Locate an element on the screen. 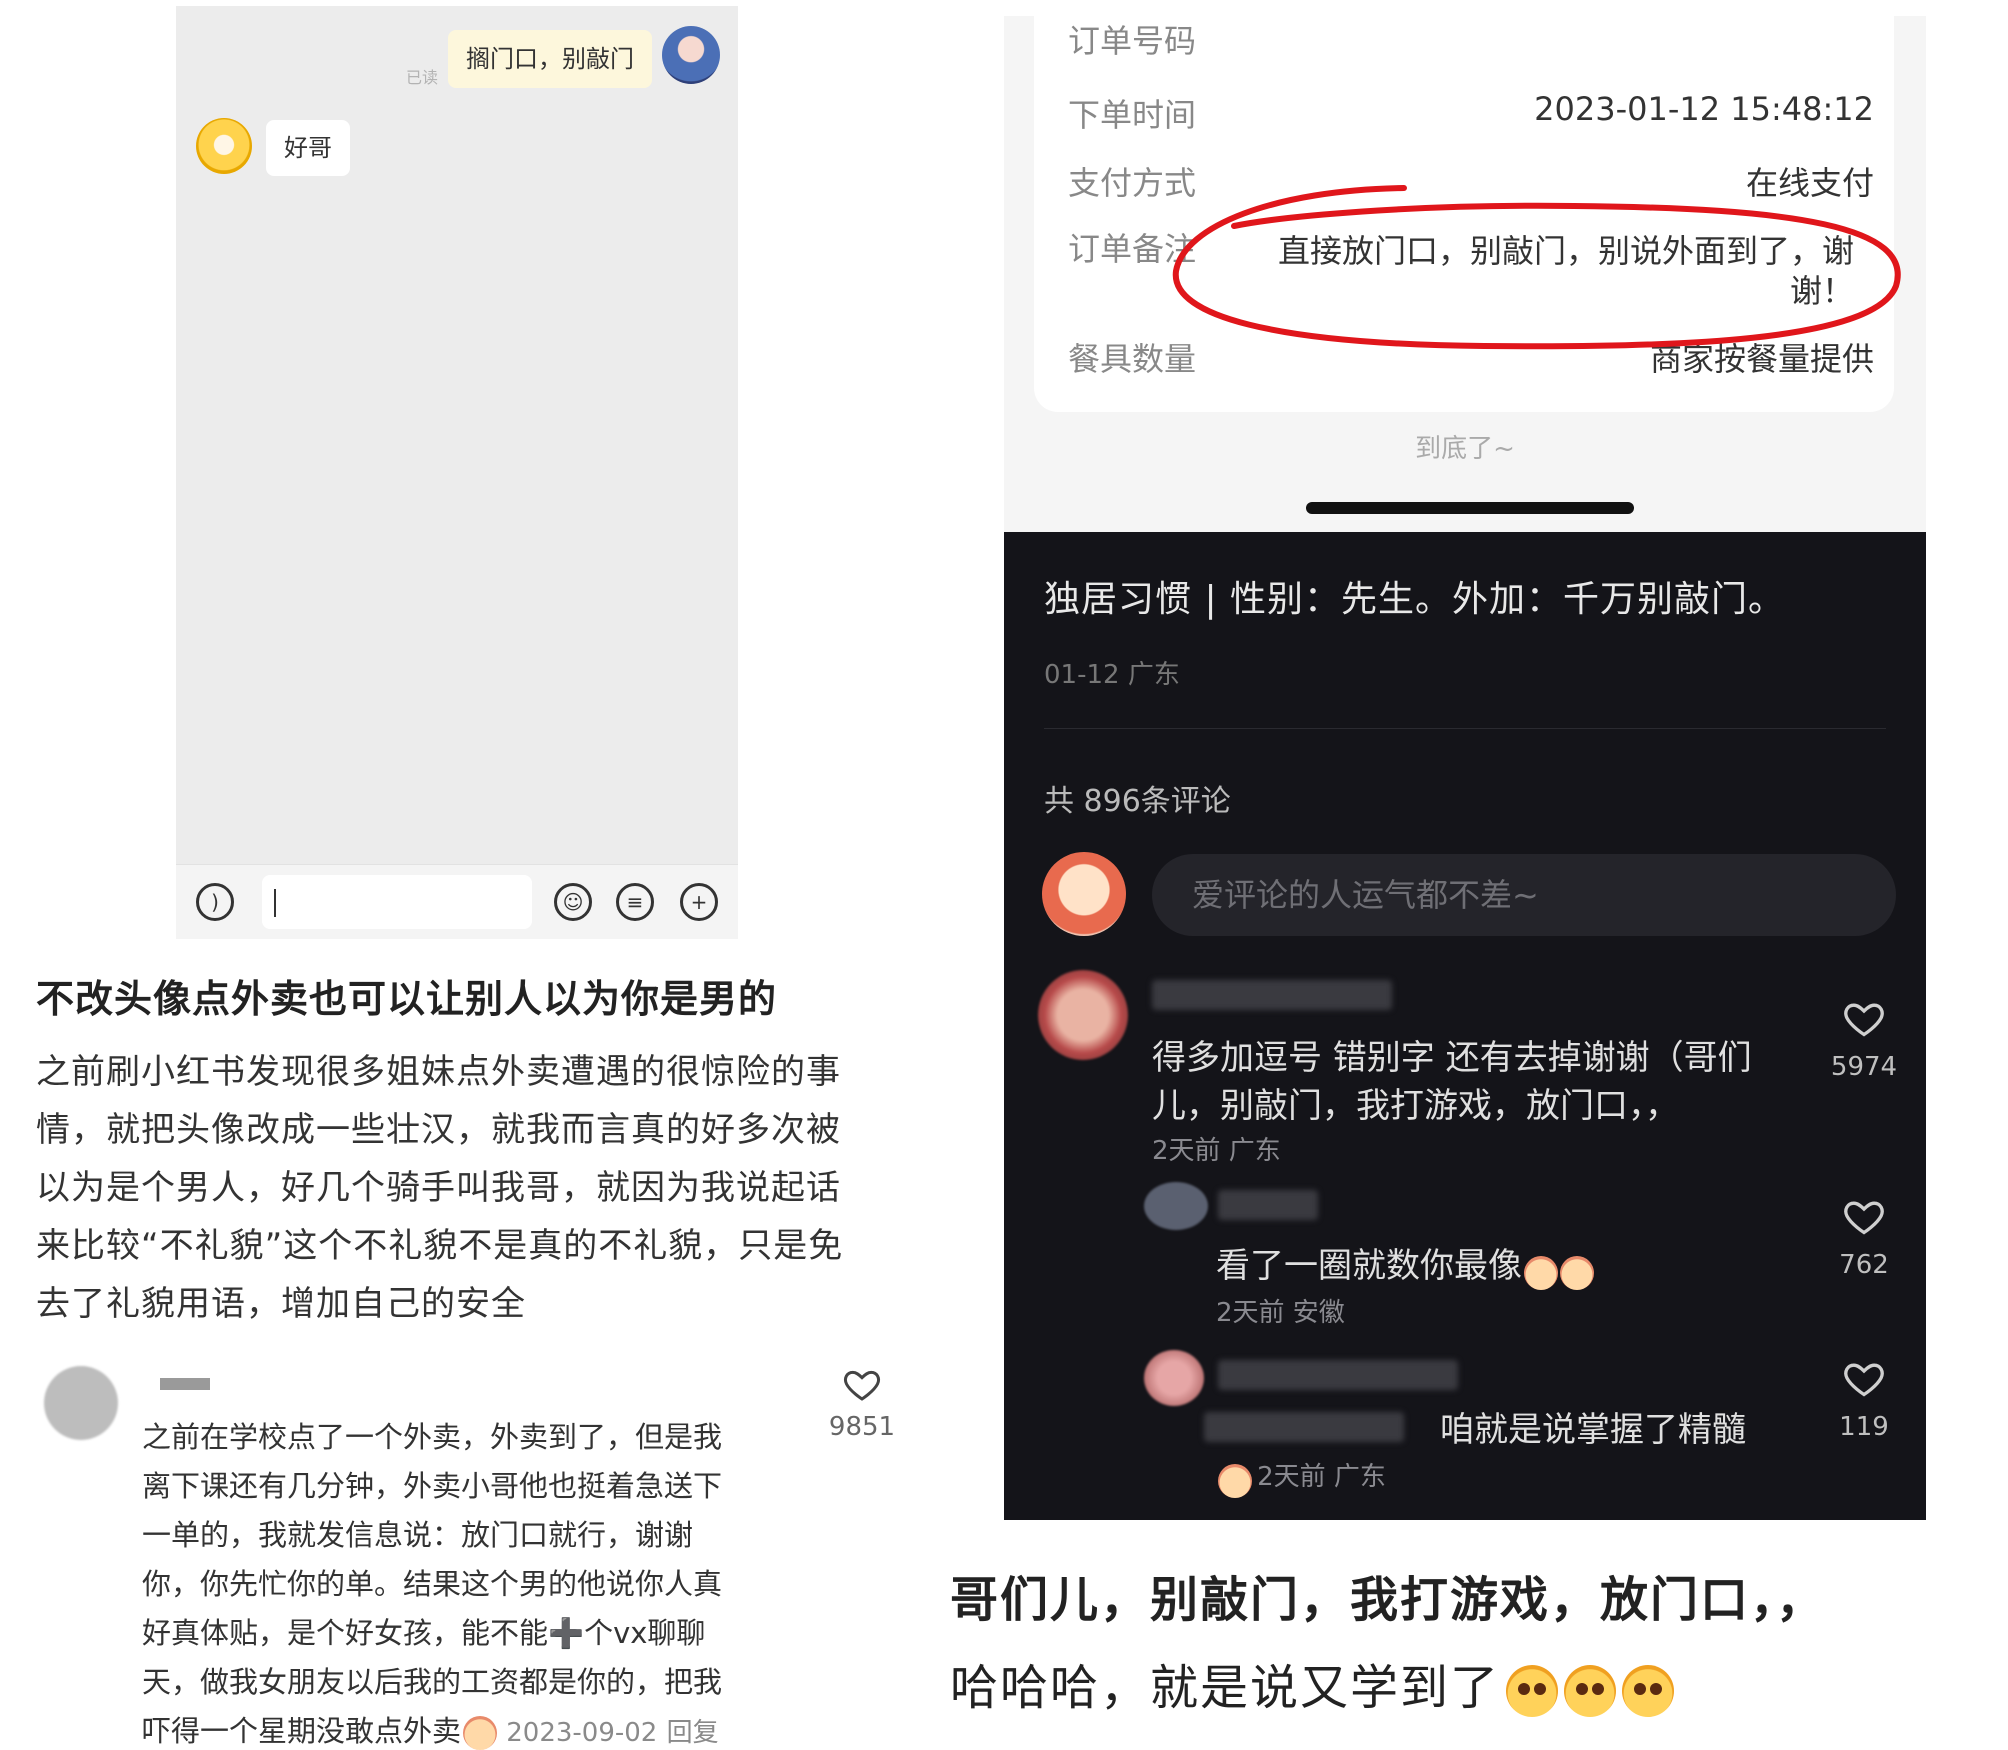 This screenshot has width=2008, height=1750. comment-line: 好真体贴，是个好女孩，能不能➕个vx聊聊 is located at coordinates (424, 1633).